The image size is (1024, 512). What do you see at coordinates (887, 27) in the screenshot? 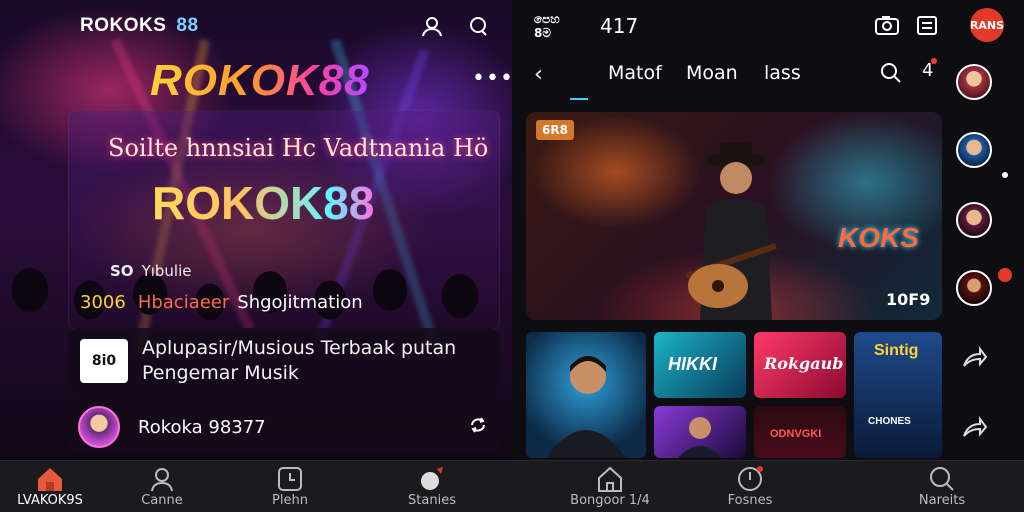
I see `camera-icon` at bounding box center [887, 27].